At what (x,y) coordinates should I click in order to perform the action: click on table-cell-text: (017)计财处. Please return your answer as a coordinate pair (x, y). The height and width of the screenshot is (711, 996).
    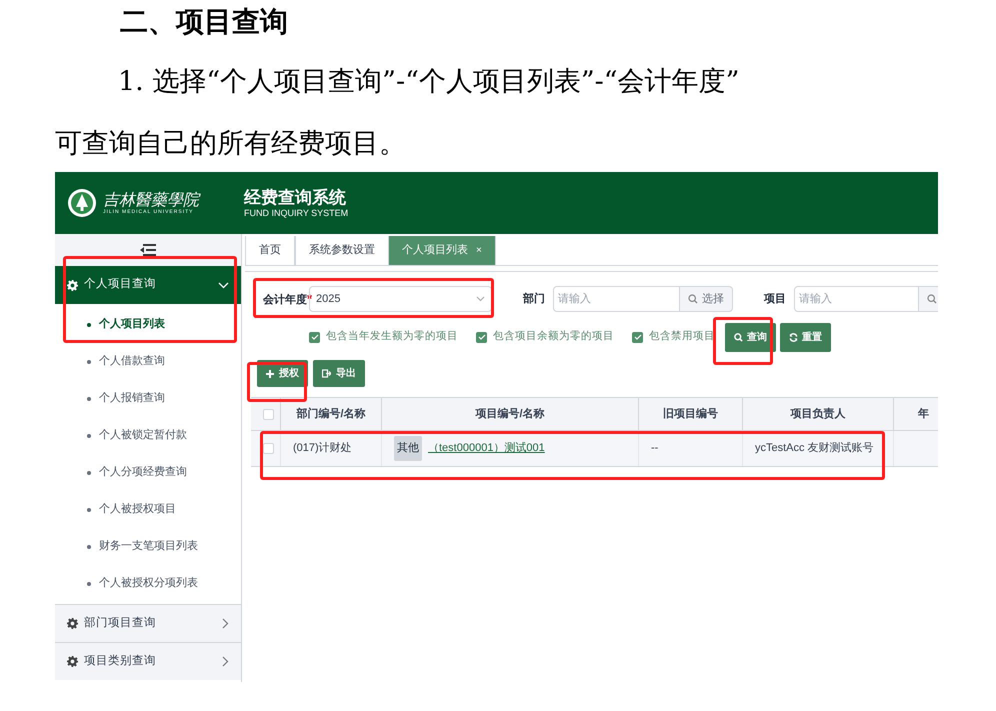
    Looking at the image, I should click on (322, 448).